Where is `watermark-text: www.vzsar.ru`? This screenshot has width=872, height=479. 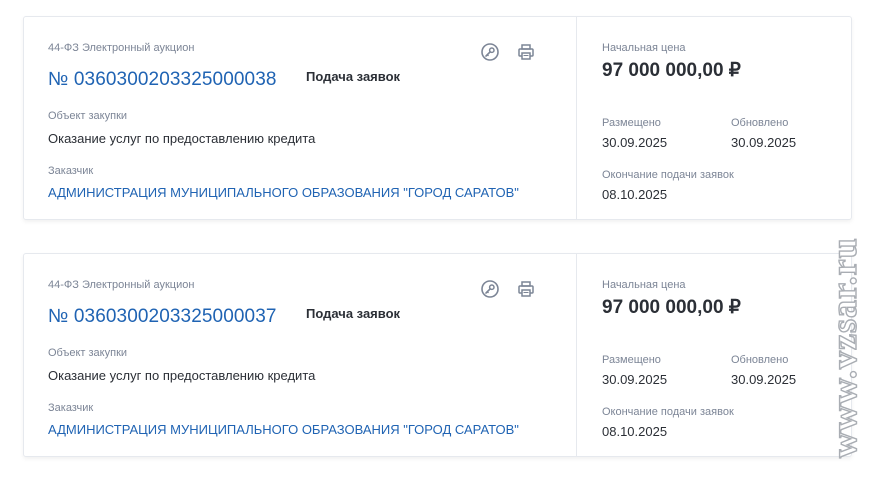
watermark-text: www.vzsar.ru is located at coordinates (845, 347).